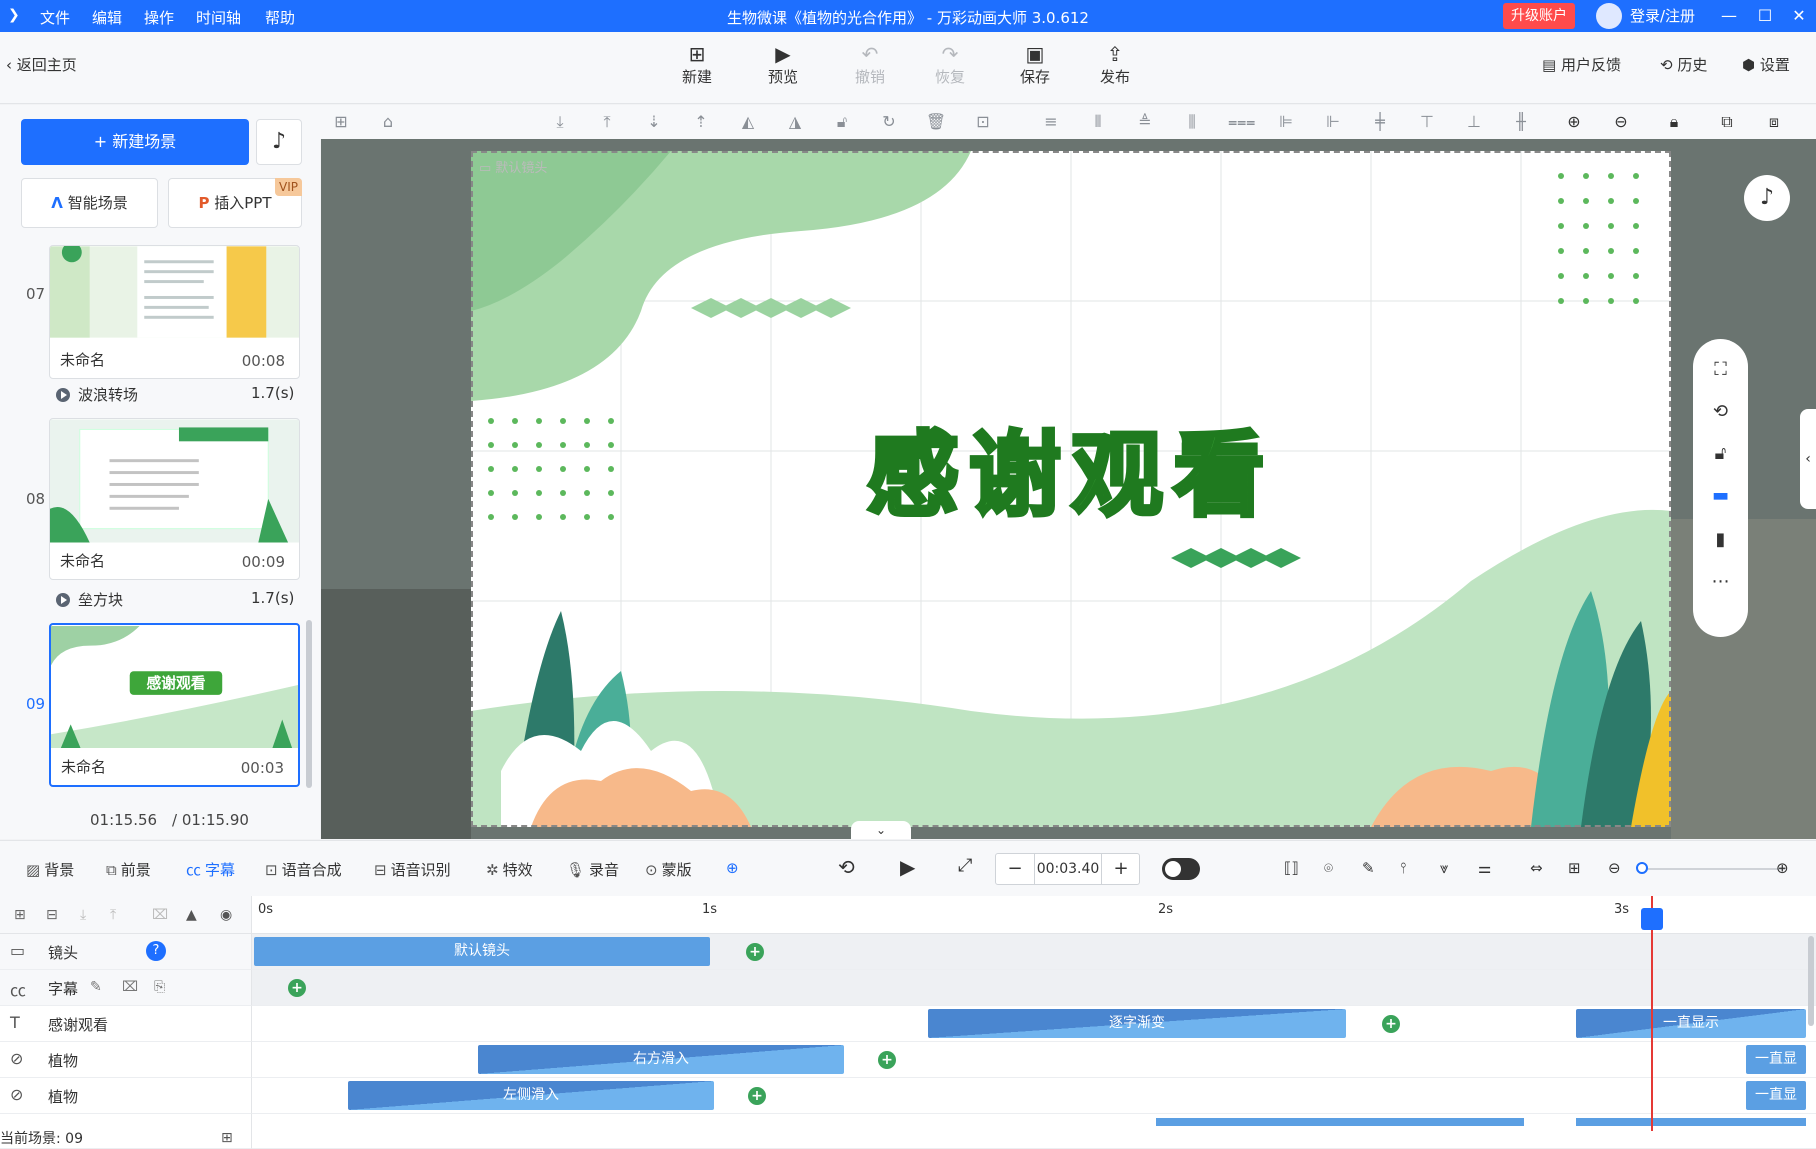  I want to click on scene-card-09: 感谢观看 未命名 00:03, so click(174, 705).